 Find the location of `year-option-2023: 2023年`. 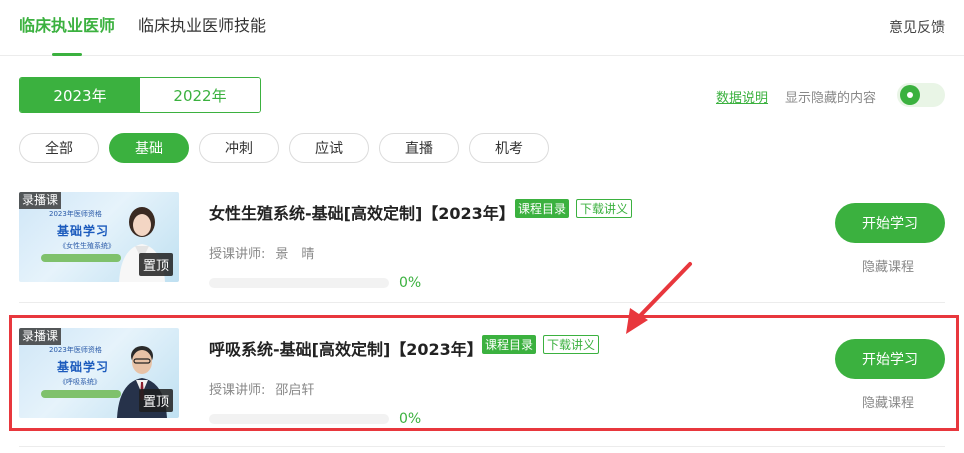

year-option-2023: 2023年 is located at coordinates (80, 95).